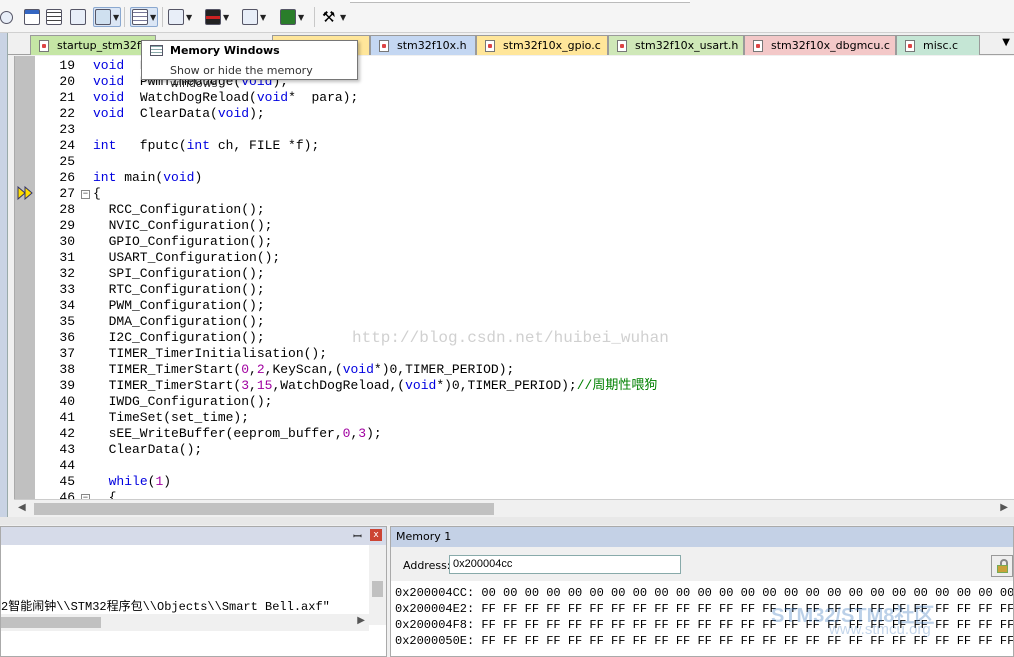 This screenshot has width=1014, height=657. Describe the element at coordinates (67, 321) in the screenshot. I see `line-number: 35` at that location.